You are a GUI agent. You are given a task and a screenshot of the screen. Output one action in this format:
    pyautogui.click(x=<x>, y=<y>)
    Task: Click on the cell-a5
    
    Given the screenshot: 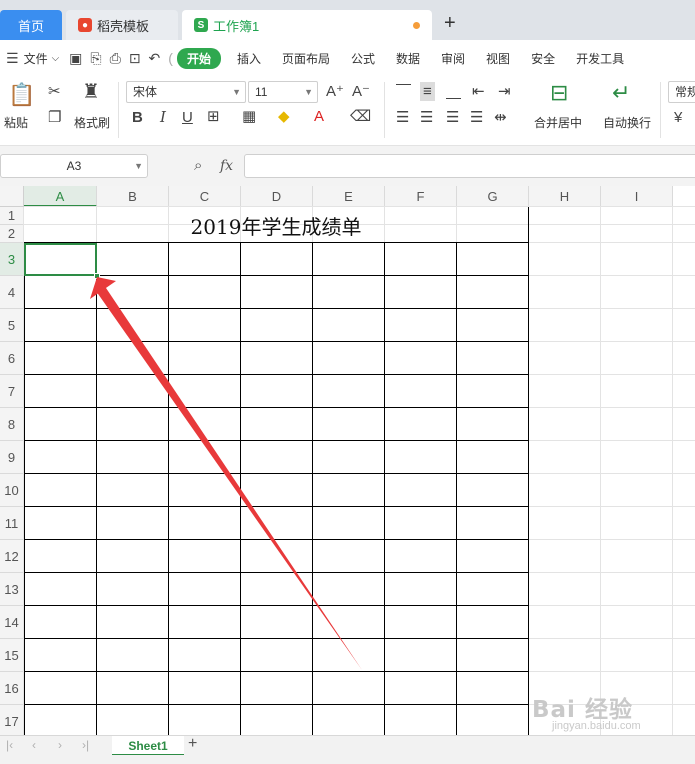 What is the action you would take?
    pyautogui.click(x=60, y=325)
    